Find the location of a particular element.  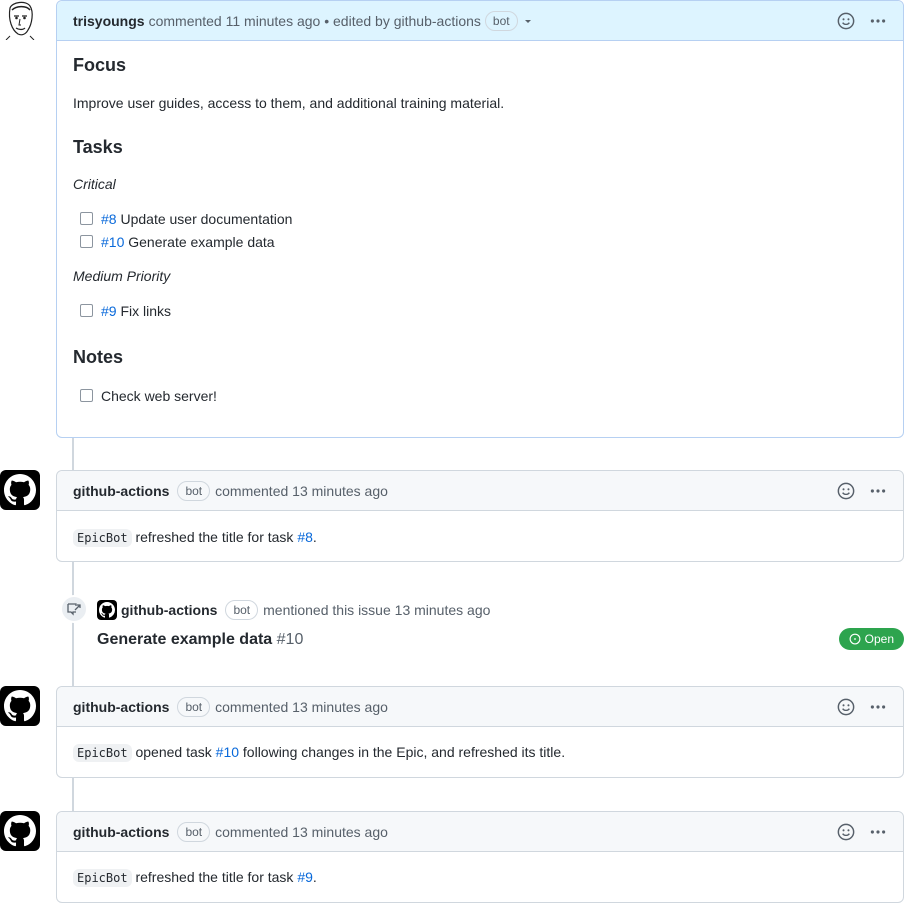

edited-prefix: • edited by is located at coordinates (357, 20).